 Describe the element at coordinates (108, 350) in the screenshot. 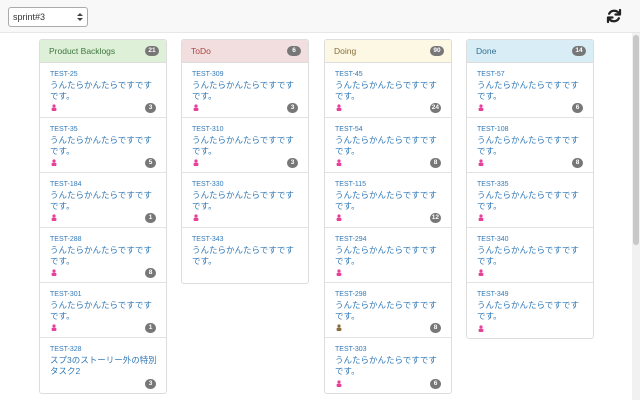

I see `task-id-link: TEST-328` at that location.